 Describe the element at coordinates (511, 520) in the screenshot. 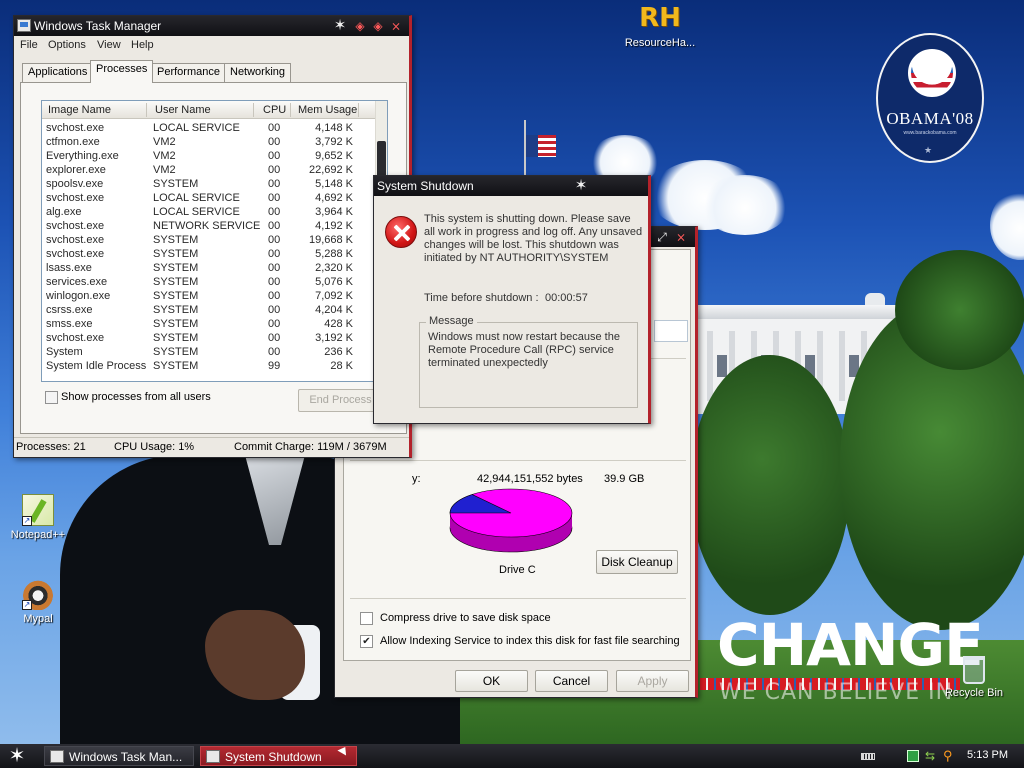

I see `disk-usage-pie` at that location.